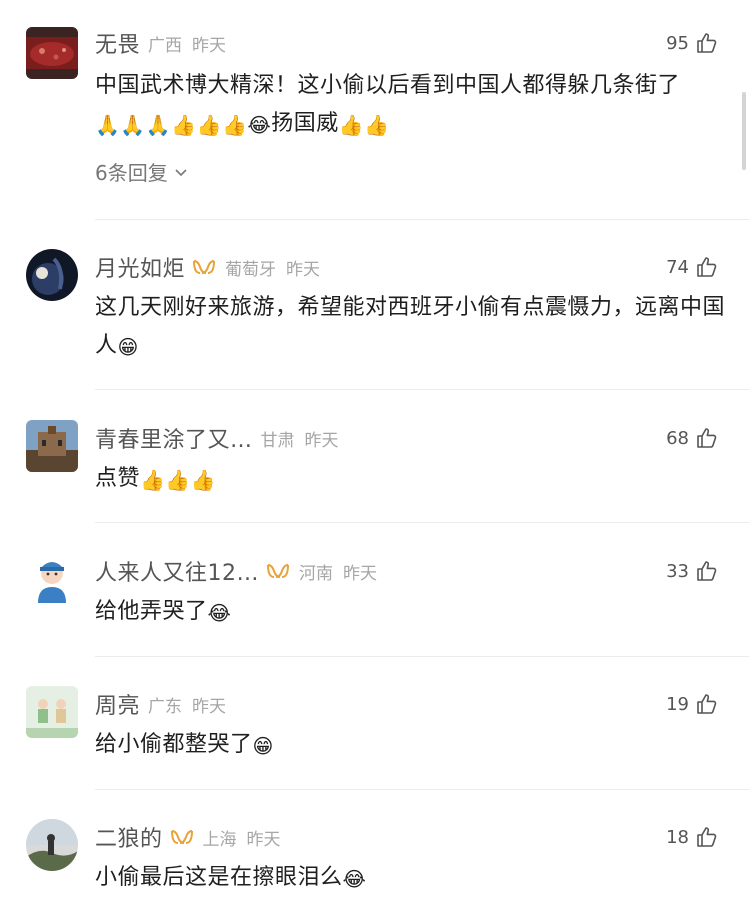 This screenshot has width=749, height=911. I want to click on like-button: 18, so click(692, 837).